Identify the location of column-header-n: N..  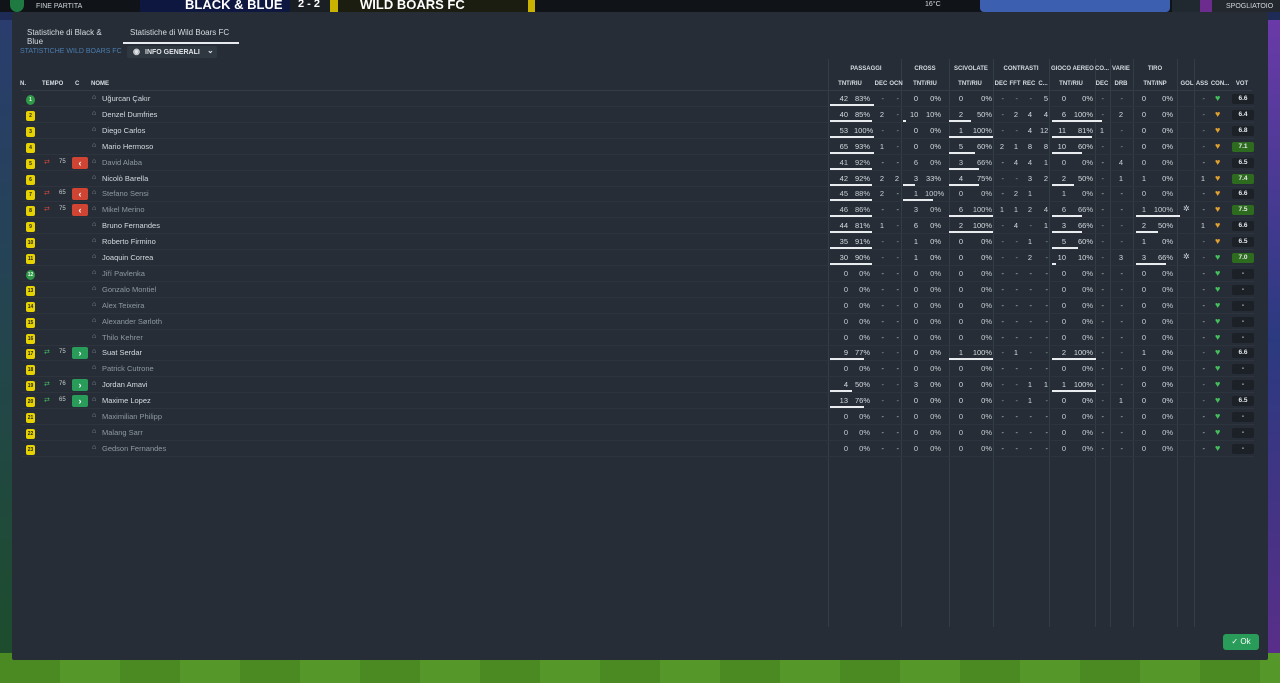
(27, 84).